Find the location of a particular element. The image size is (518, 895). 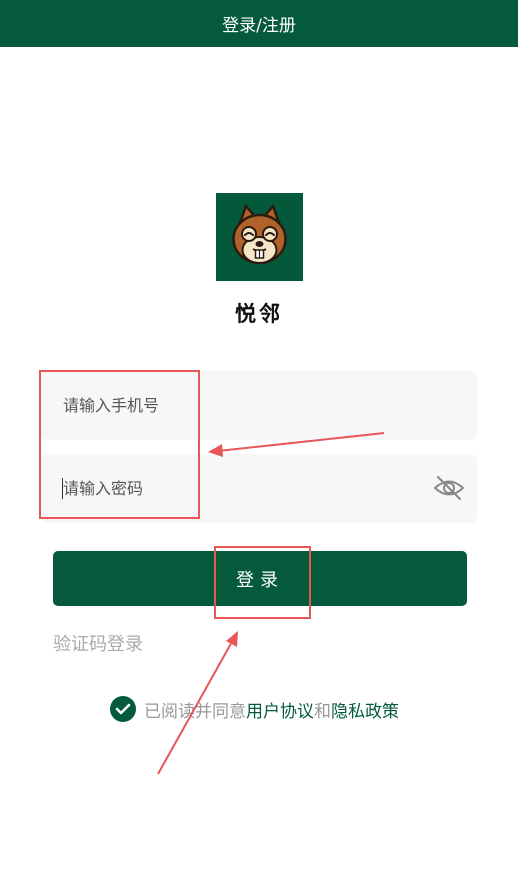

agreement-checkbox is located at coordinates (123, 709).